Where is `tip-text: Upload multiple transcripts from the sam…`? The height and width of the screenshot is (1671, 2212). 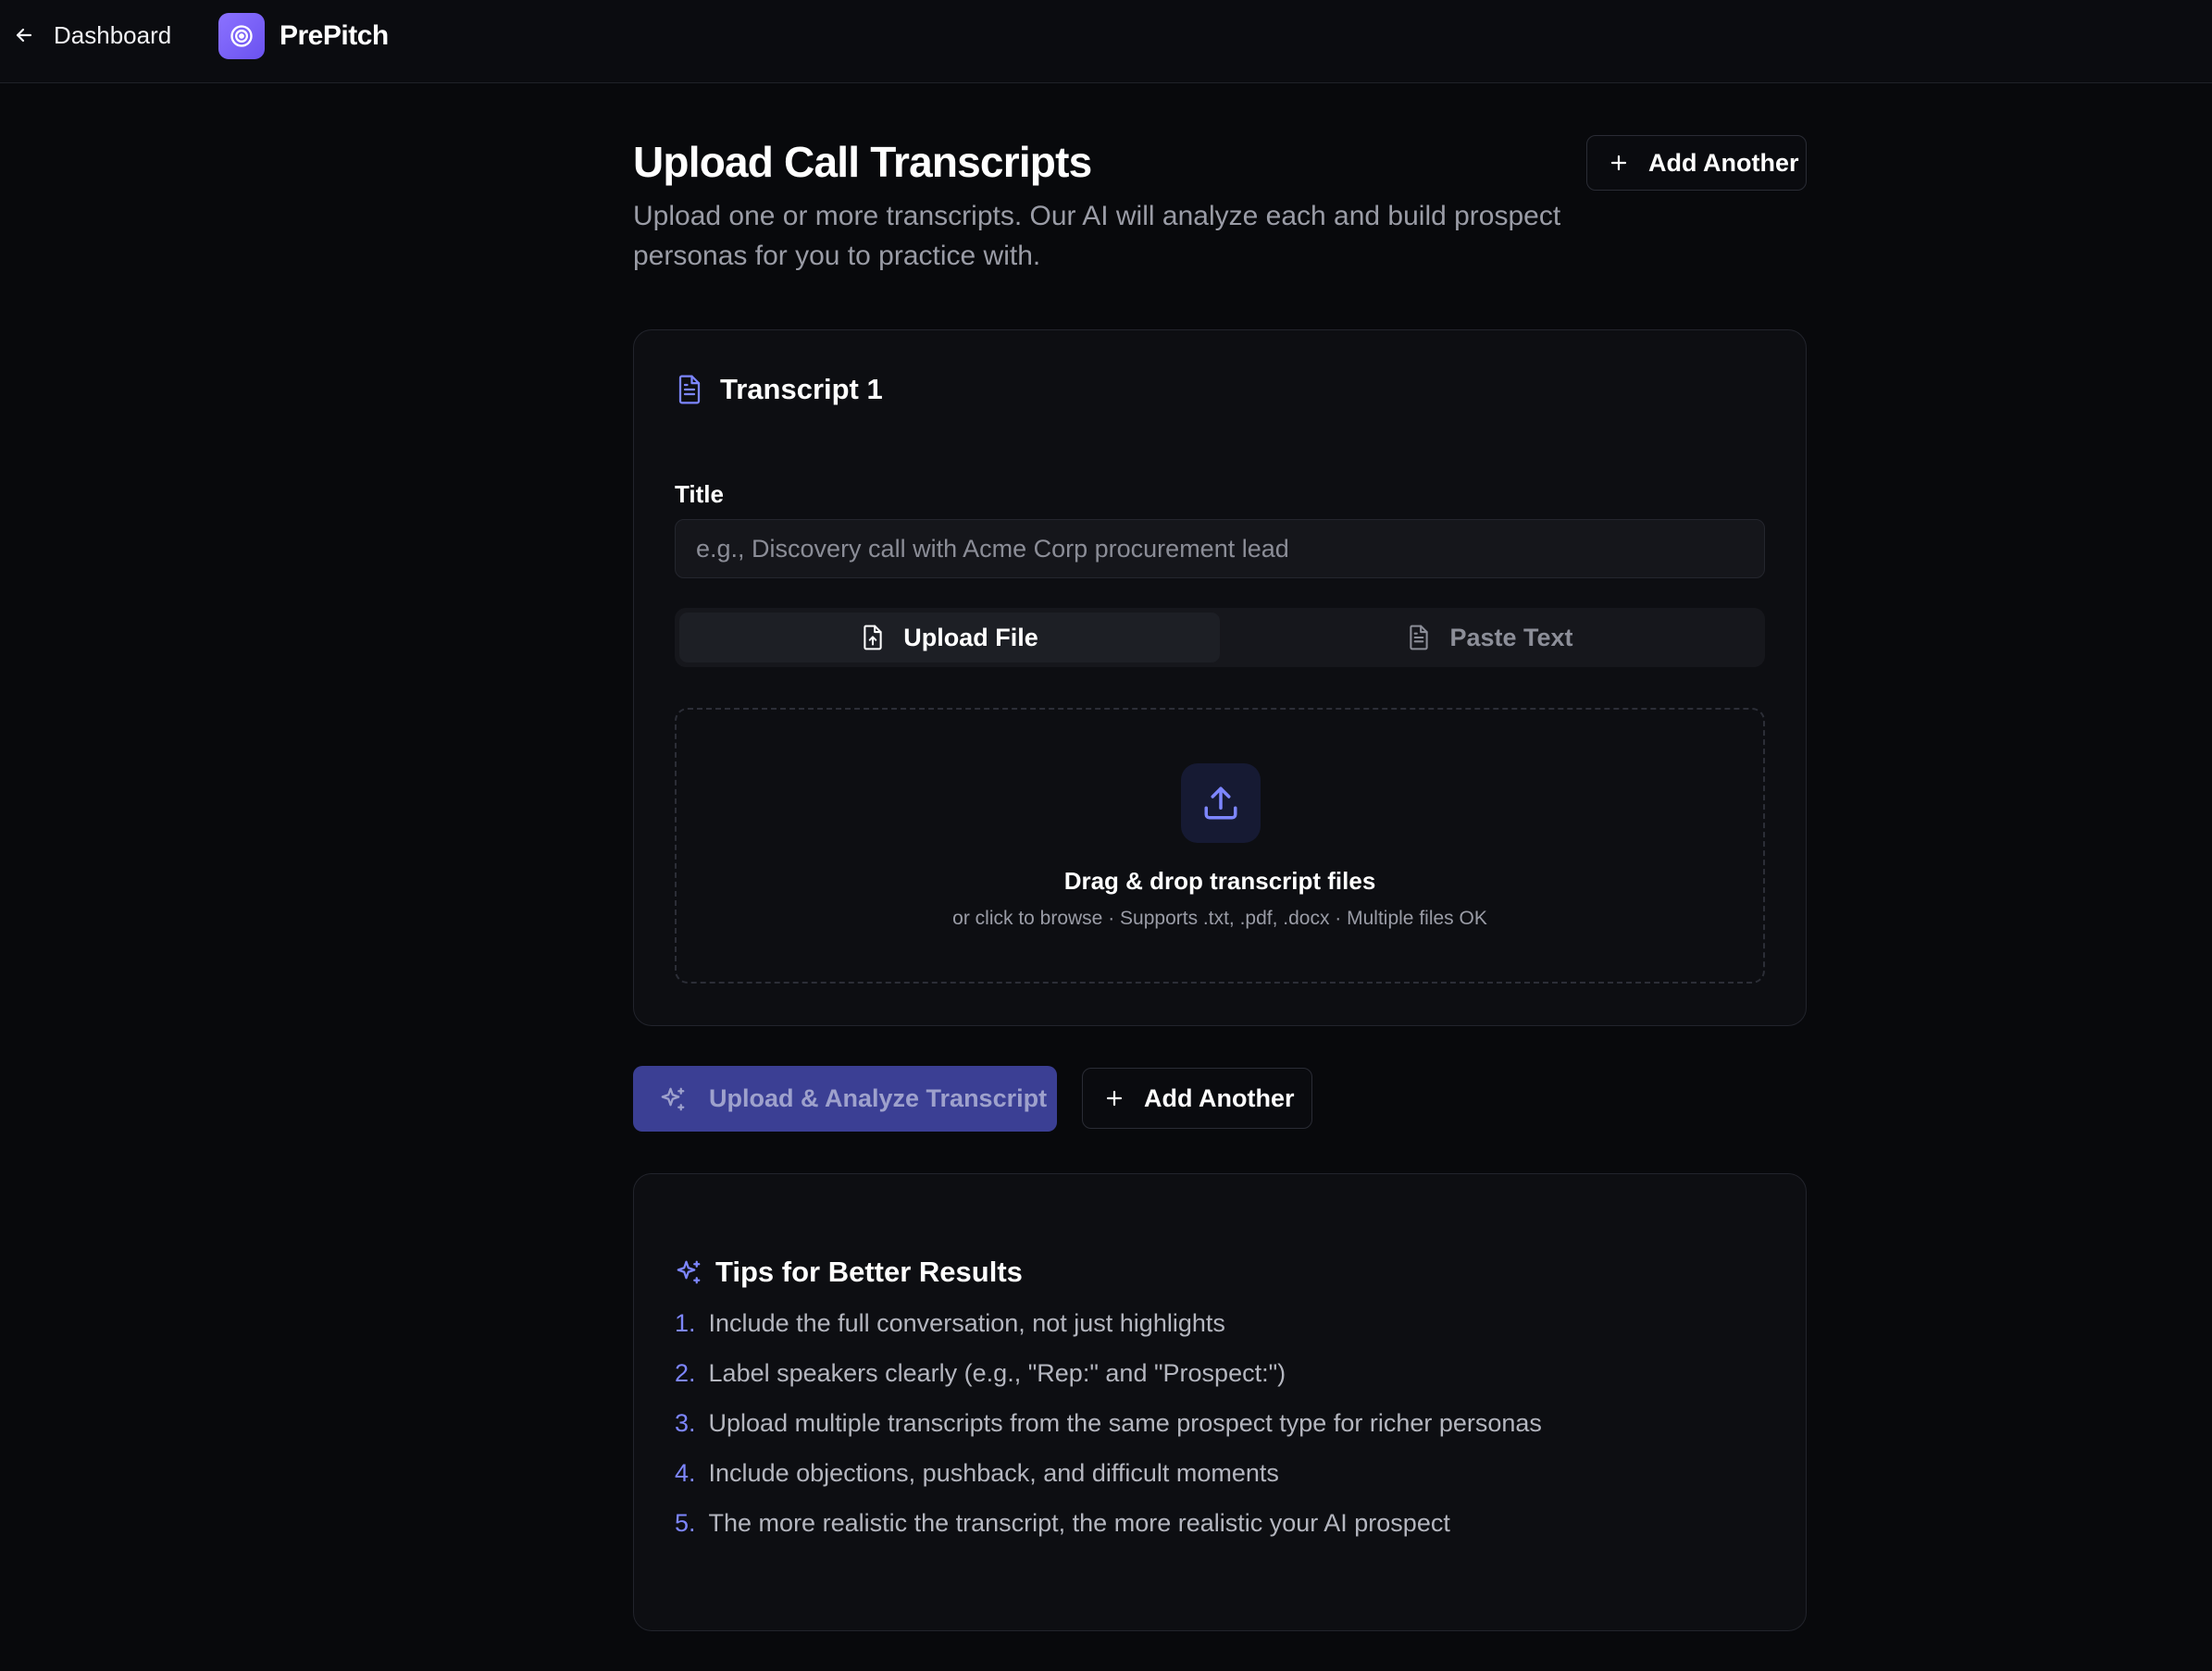 tip-text: Upload multiple transcripts from the sam… is located at coordinates (1125, 1423).